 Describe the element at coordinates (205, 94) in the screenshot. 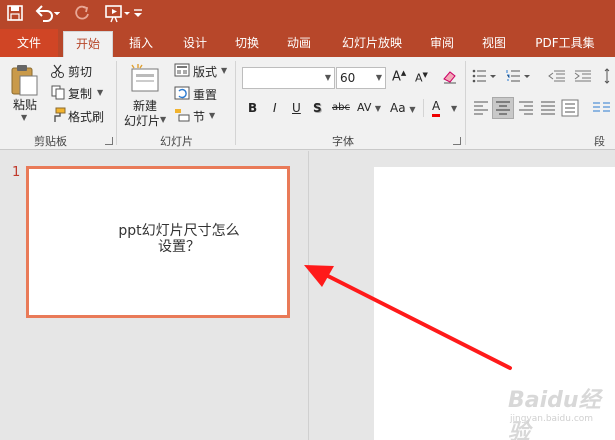

I see `reset-button: 重置` at that location.